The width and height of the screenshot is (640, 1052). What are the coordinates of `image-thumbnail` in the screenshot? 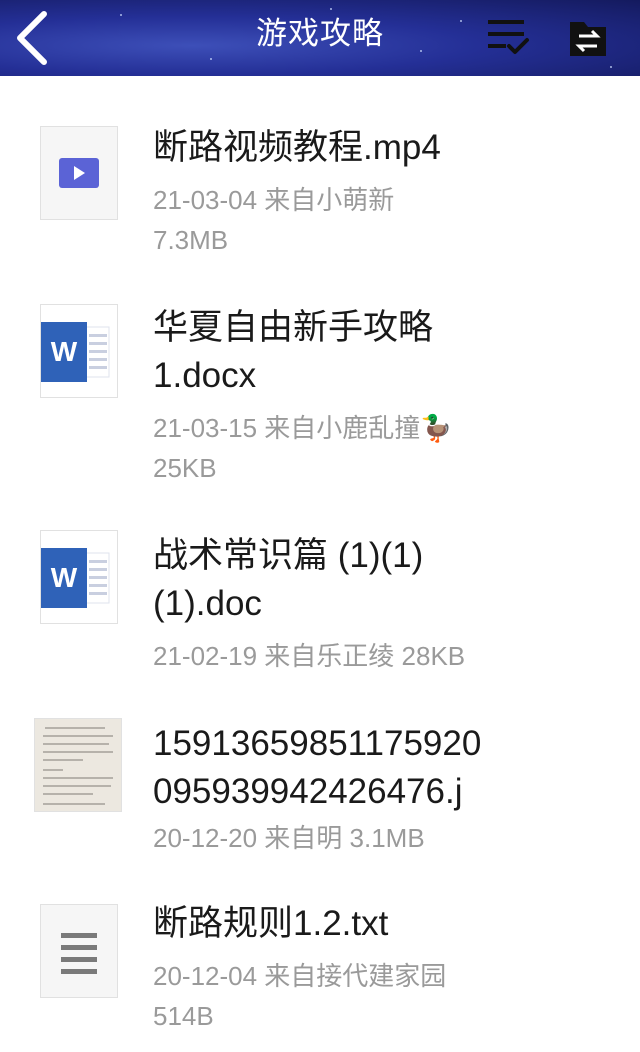 It's located at (78, 765).